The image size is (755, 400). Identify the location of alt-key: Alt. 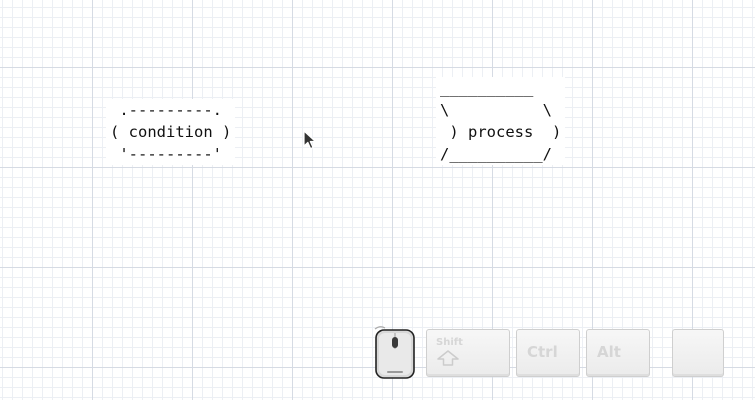
(618, 353).